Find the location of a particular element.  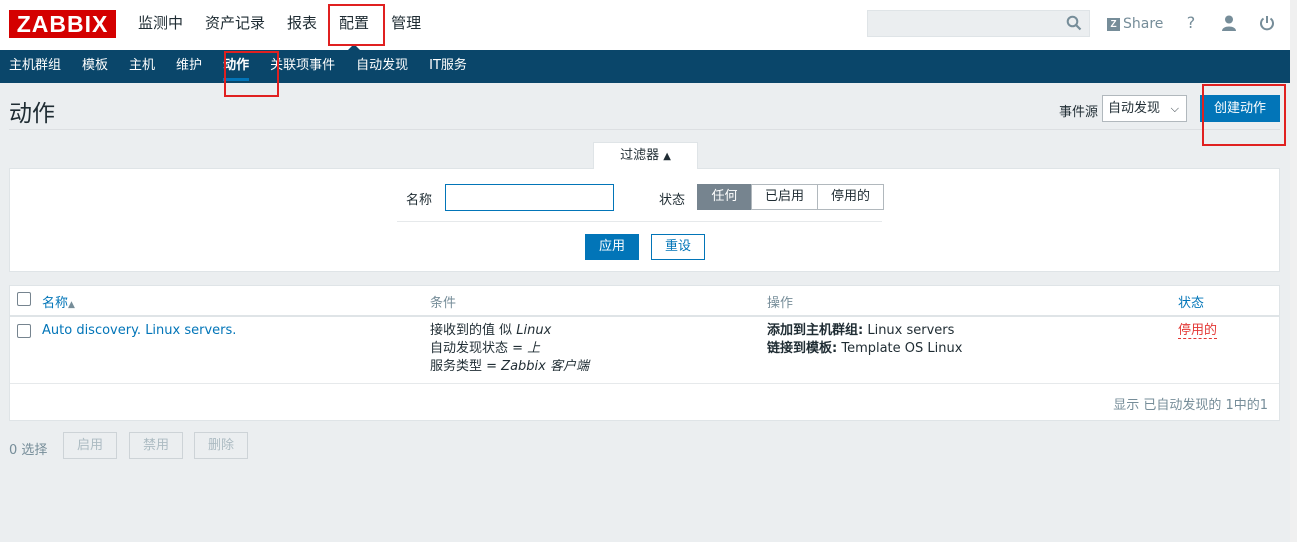

mass-delete-button: 删除 is located at coordinates (221, 445).